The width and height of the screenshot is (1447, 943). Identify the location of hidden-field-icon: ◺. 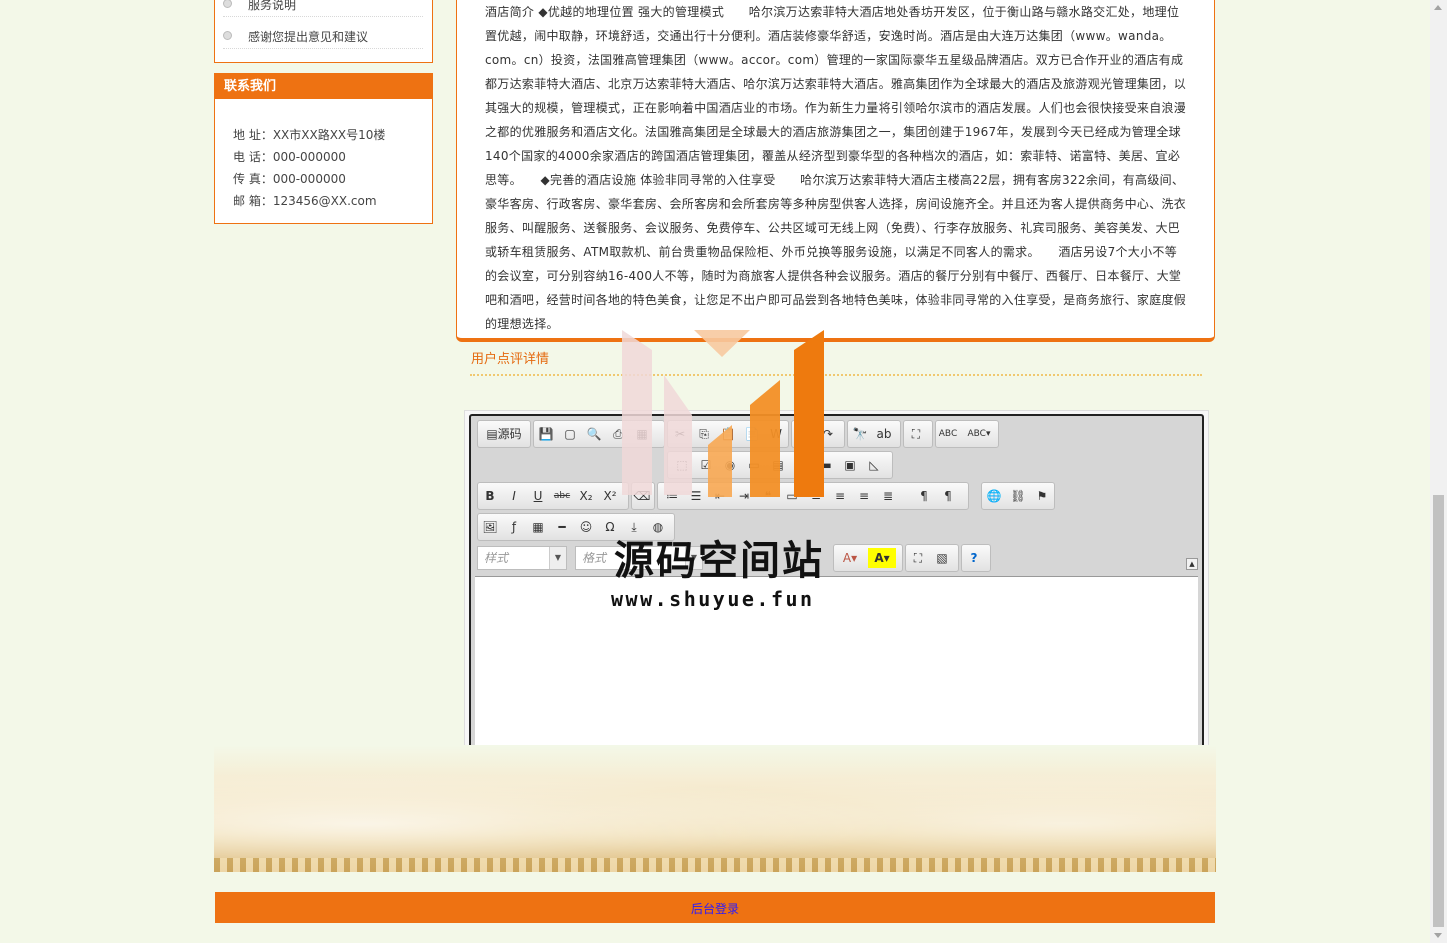
(874, 465).